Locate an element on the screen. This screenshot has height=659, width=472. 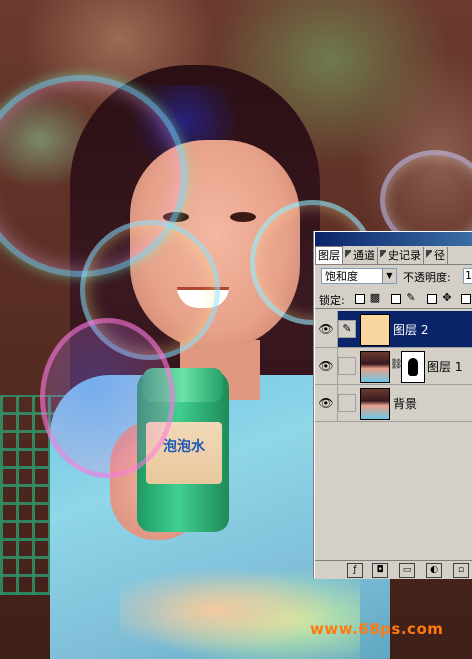
panel-title-bar is located at coordinates (393, 239).